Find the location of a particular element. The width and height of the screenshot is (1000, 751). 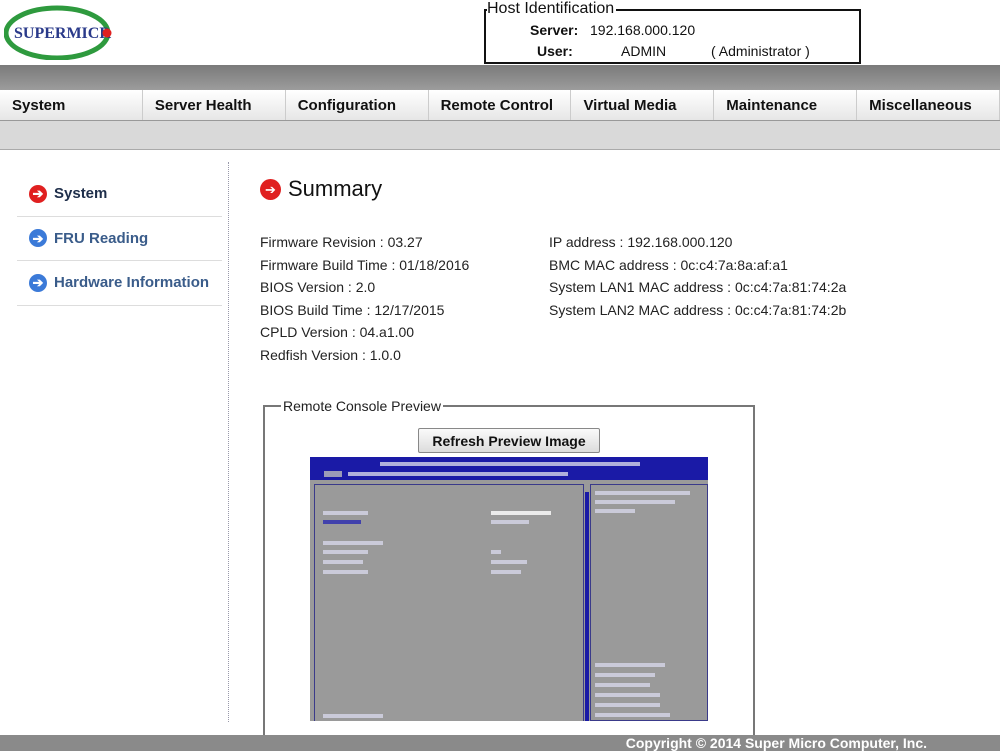

sub-nav-bar is located at coordinates (500, 135).